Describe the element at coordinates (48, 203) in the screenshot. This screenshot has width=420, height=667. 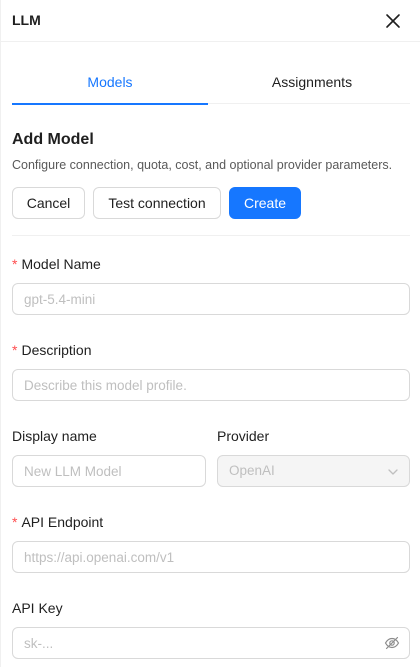
I see `cancel-button: Cancel` at that location.